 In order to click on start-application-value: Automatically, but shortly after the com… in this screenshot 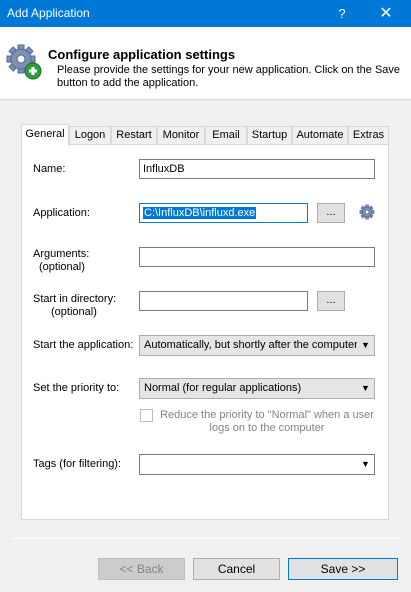, I will do `click(255, 345)`.